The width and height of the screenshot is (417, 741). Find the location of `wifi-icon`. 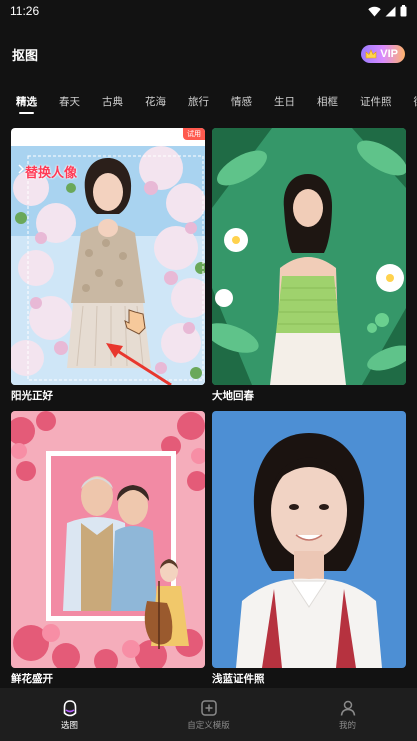

wifi-icon is located at coordinates (374, 11).